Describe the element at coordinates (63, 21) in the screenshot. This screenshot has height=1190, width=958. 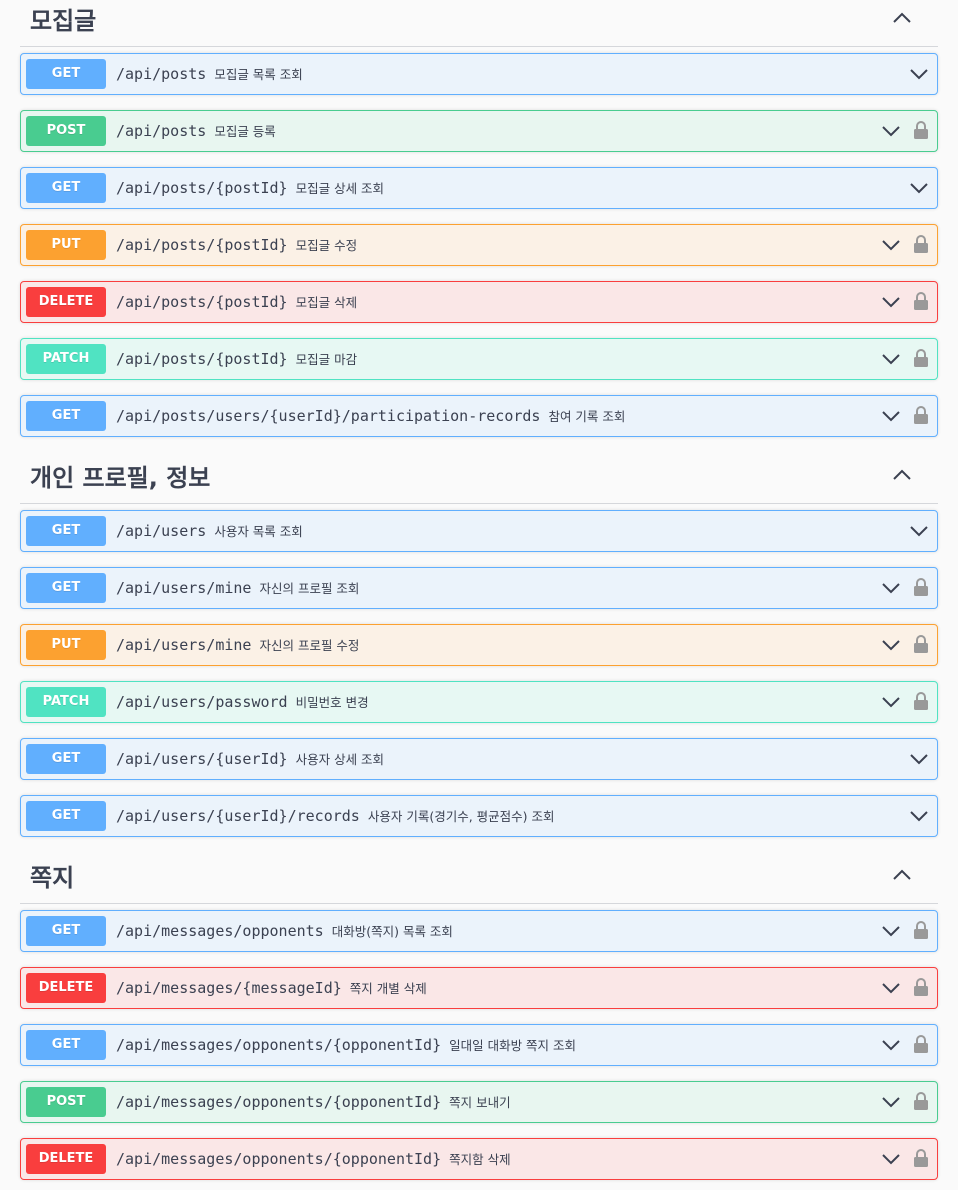
I see `section-title: 모집글` at that location.